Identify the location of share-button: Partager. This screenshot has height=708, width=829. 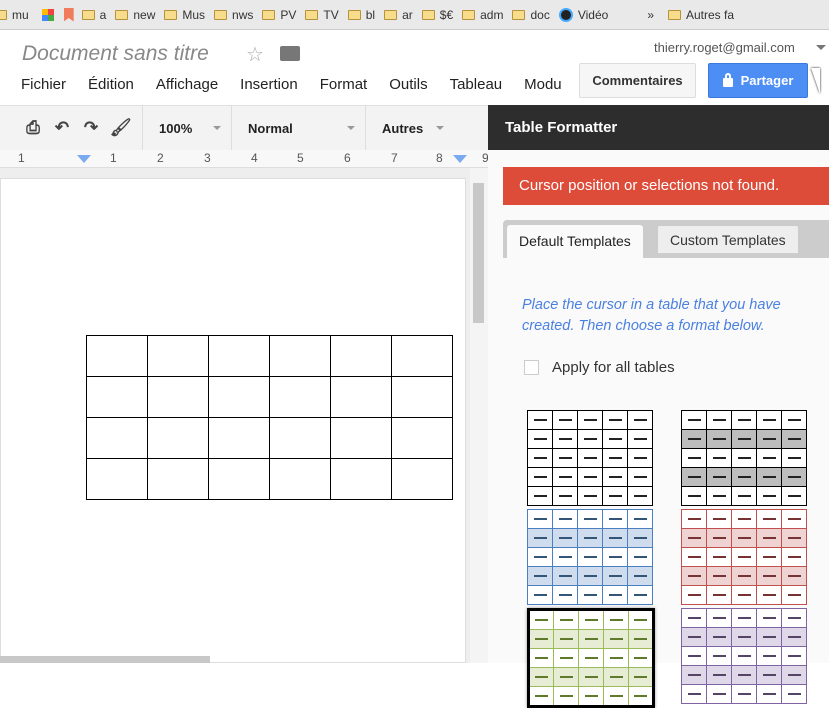
(758, 80).